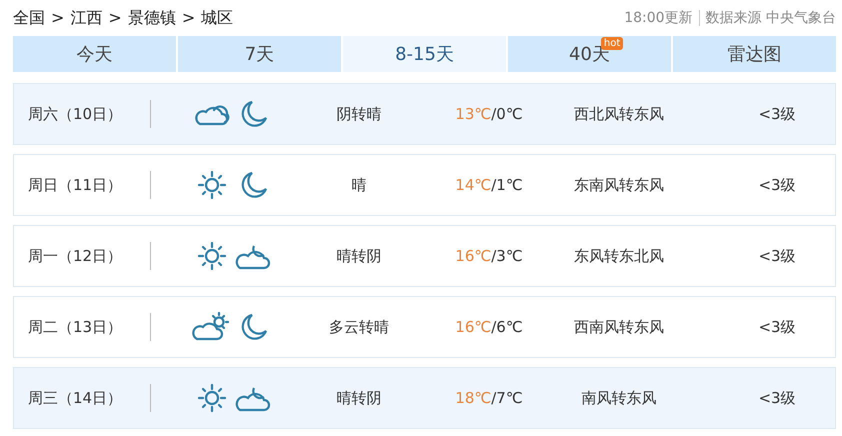 The width and height of the screenshot is (842, 436). I want to click on wind-direction: 南风转东风, so click(619, 398).